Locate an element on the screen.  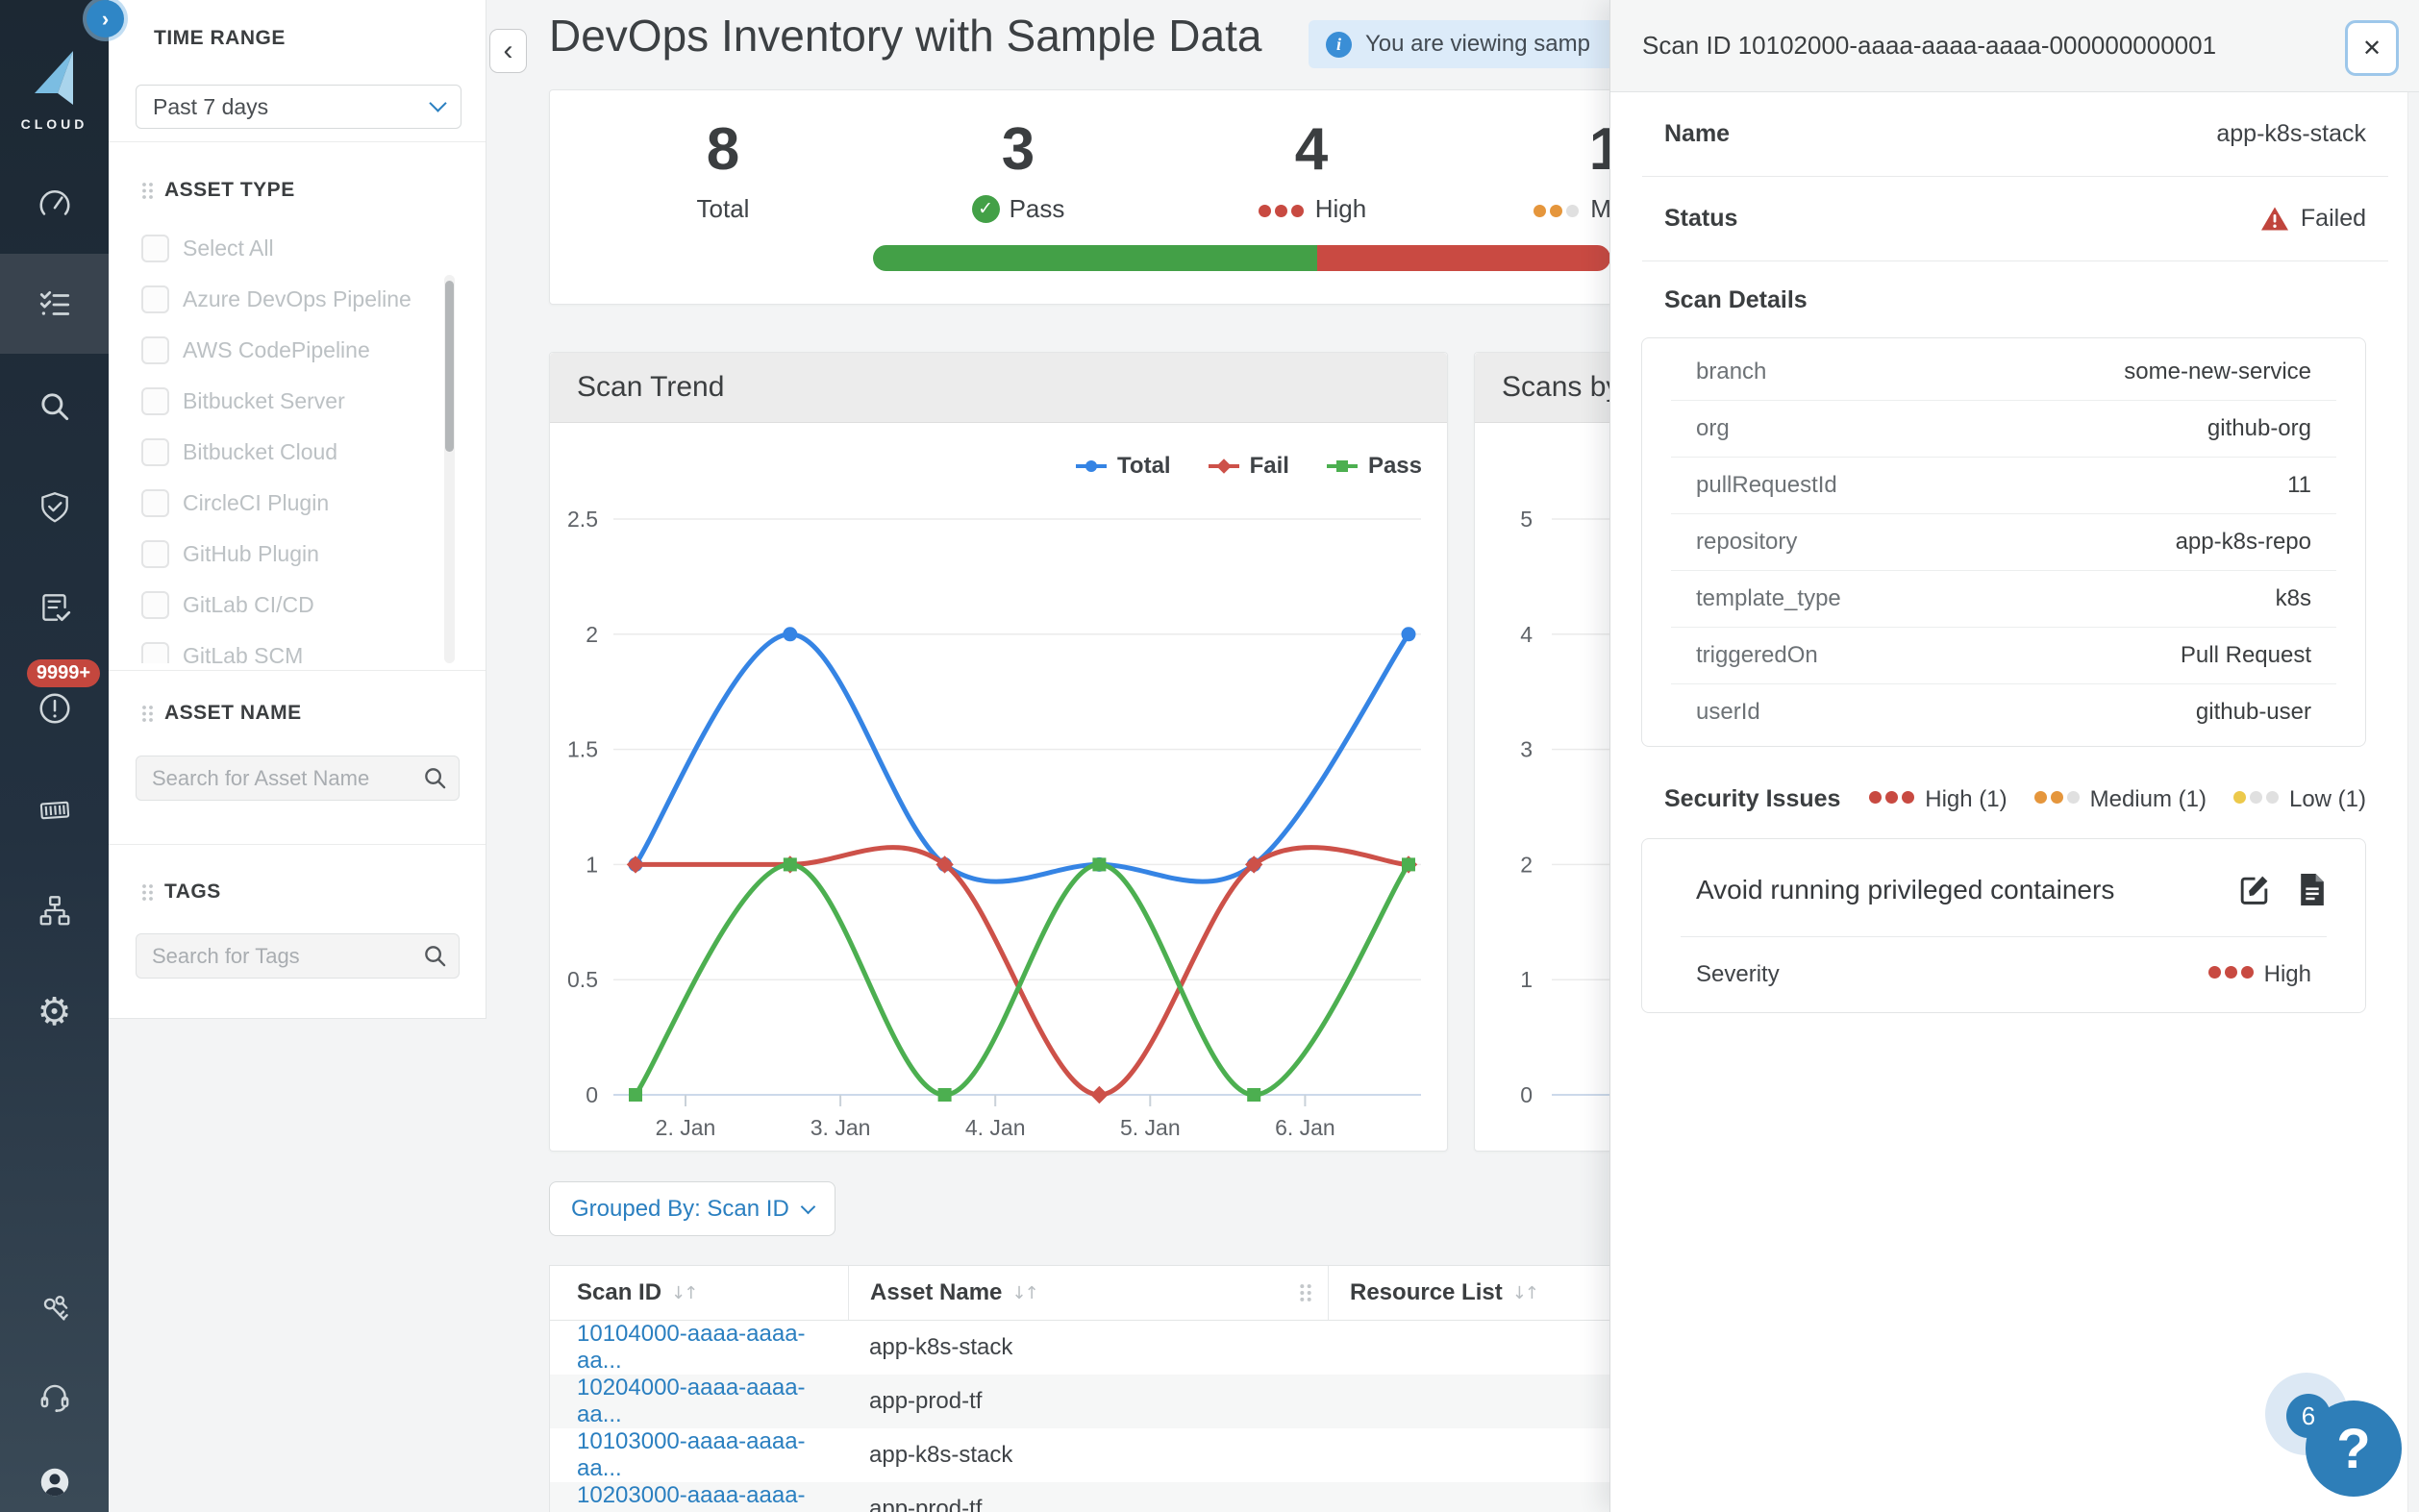
pass-check-icon: ✓ is located at coordinates (985, 209).